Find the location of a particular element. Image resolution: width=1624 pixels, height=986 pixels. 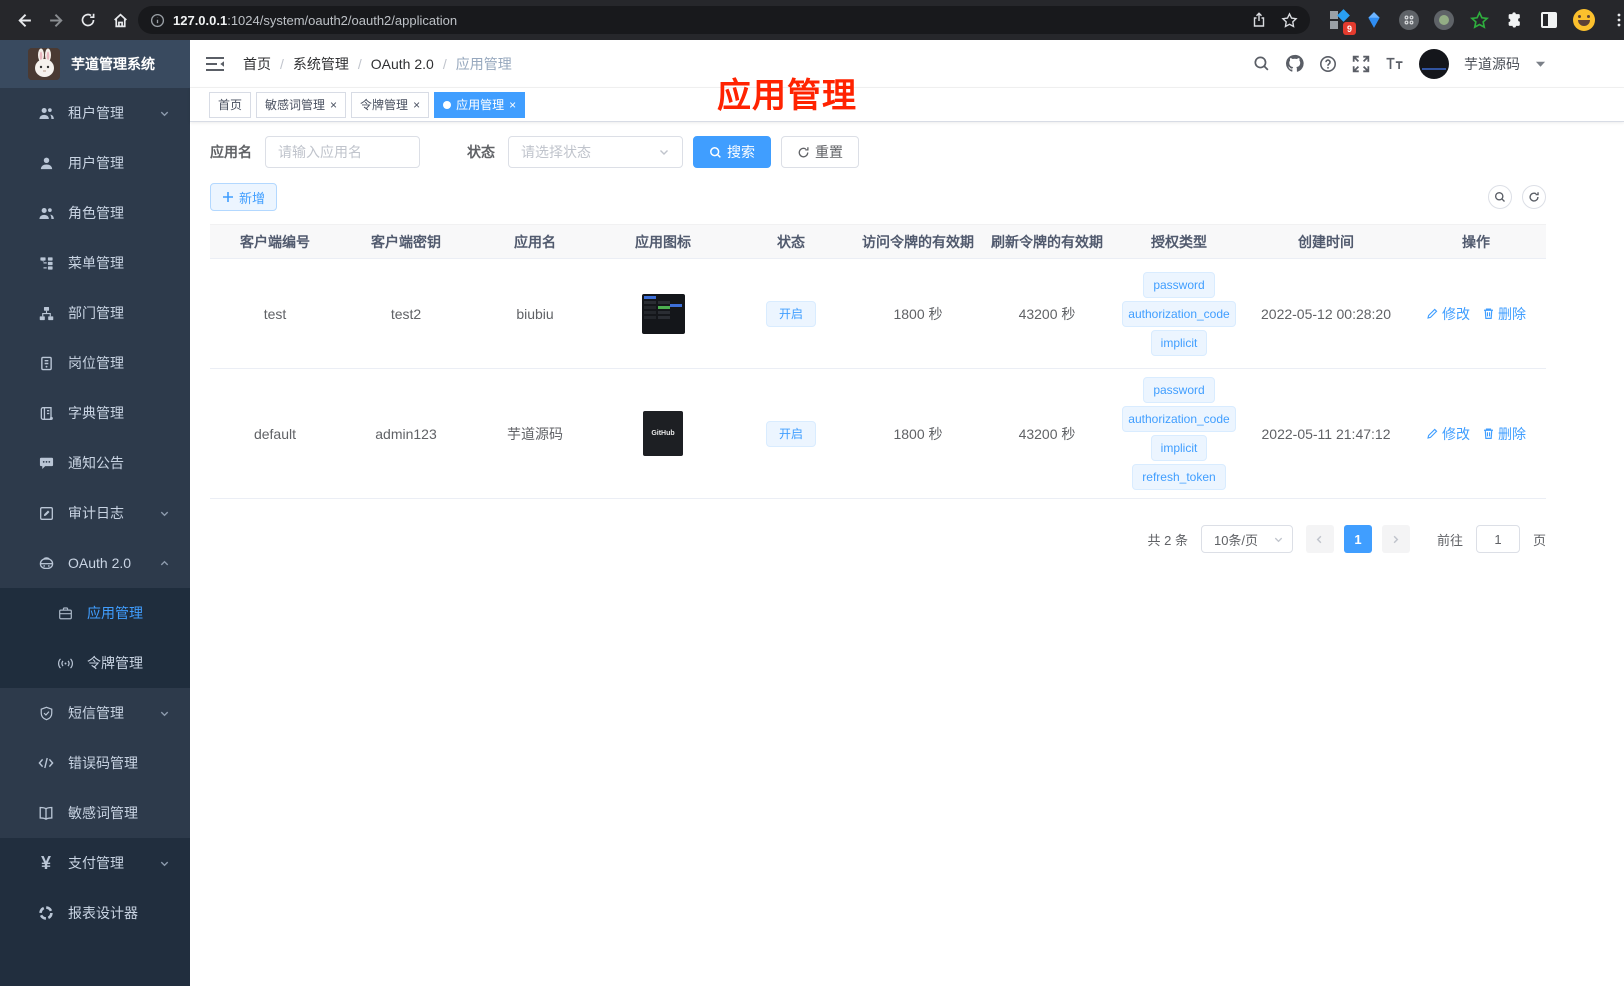

sidebar-item-role: 角色管理 is located at coordinates (95, 213).